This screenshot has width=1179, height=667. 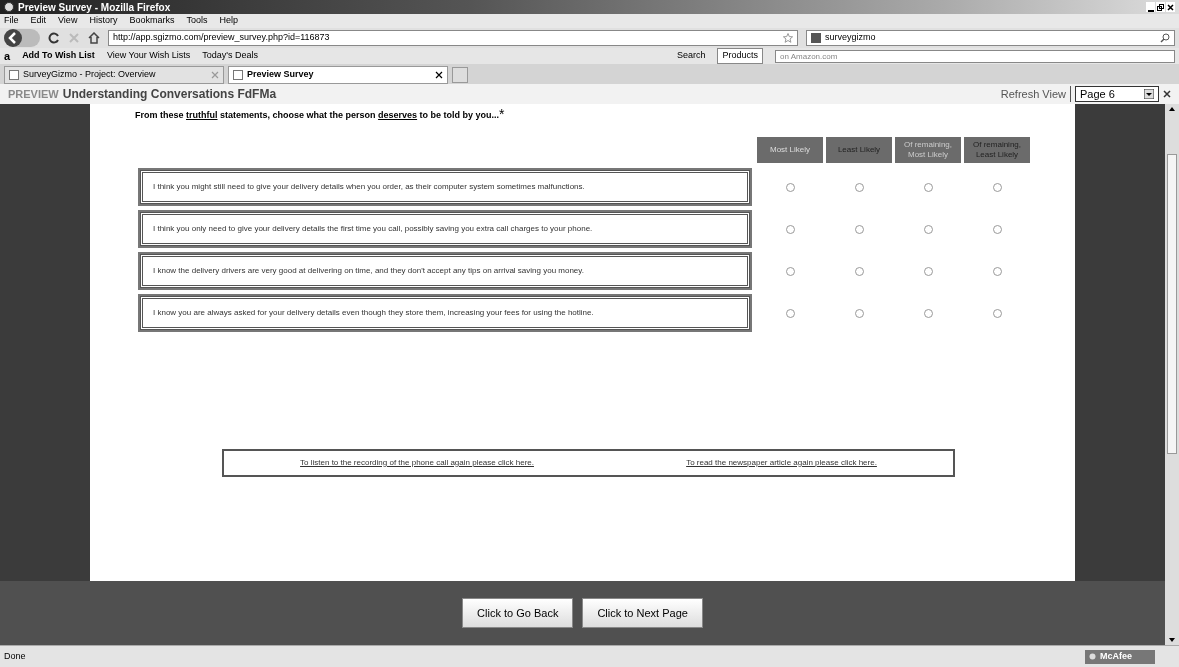 What do you see at coordinates (74, 38) in the screenshot?
I see `stop-icon` at bounding box center [74, 38].